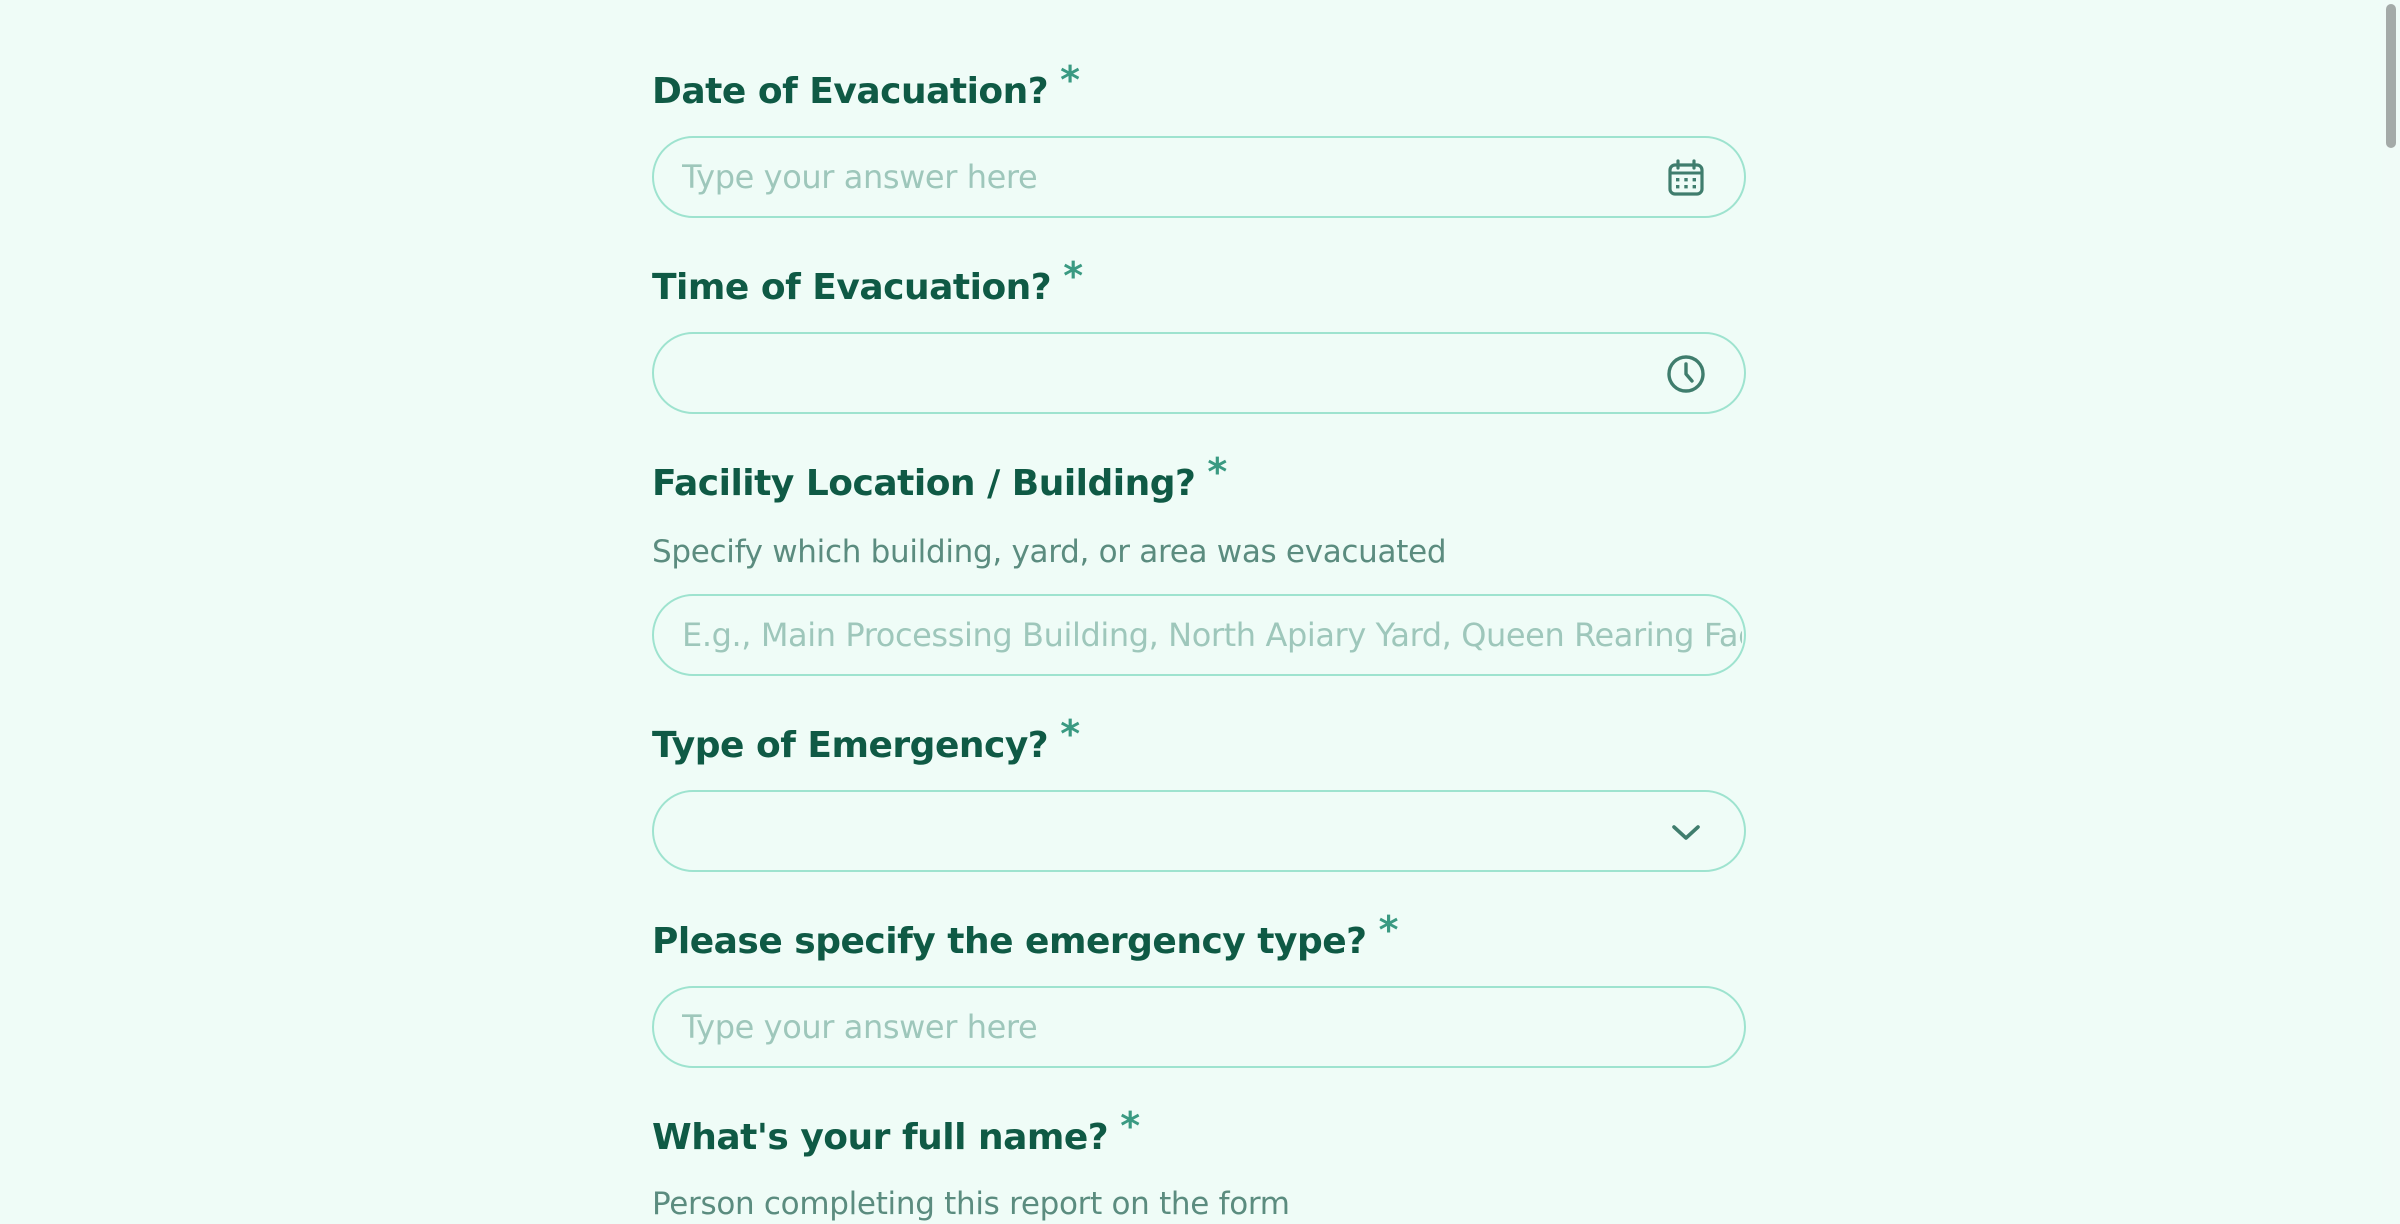 The width and height of the screenshot is (2400, 1224). I want to click on question-type-of-emergency: Type of Emergency? *, so click(1200, 741).